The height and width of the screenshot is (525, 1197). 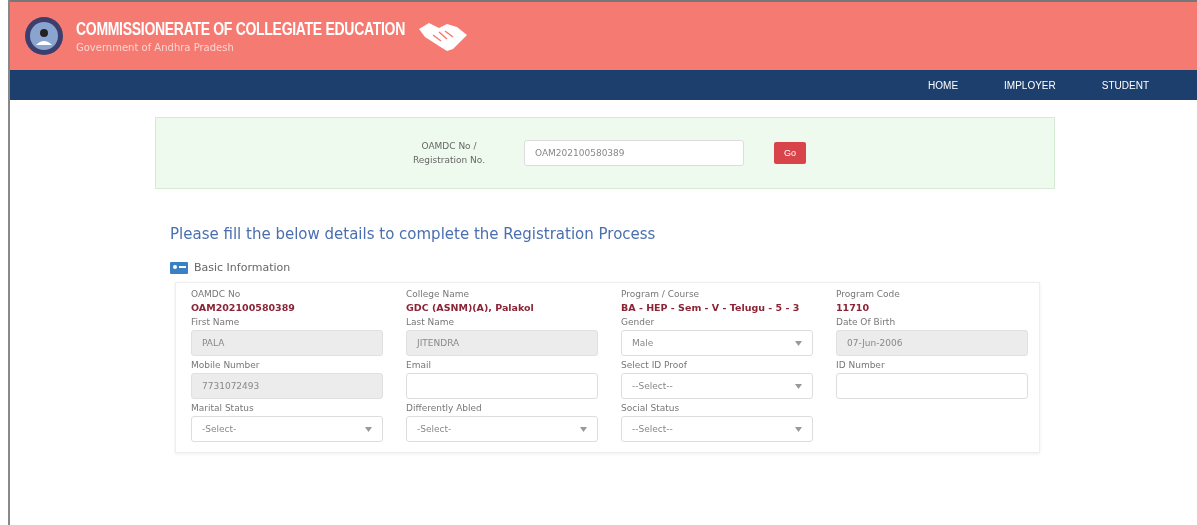 What do you see at coordinates (438, 294) in the screenshot?
I see `field-label: College Name` at bounding box center [438, 294].